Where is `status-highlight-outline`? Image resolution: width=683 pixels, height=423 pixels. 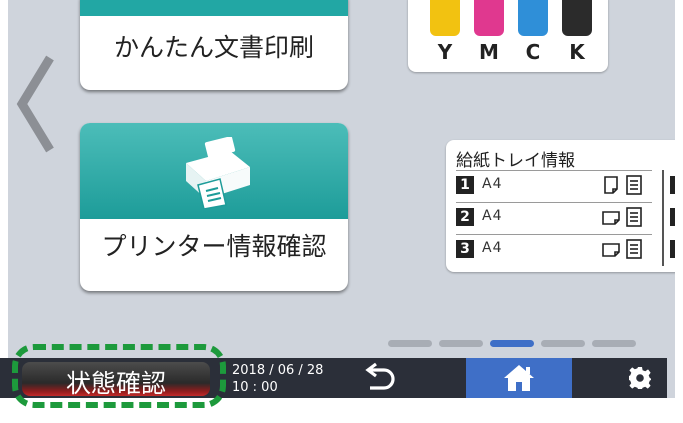
status-highlight-outline is located at coordinates (119, 376).